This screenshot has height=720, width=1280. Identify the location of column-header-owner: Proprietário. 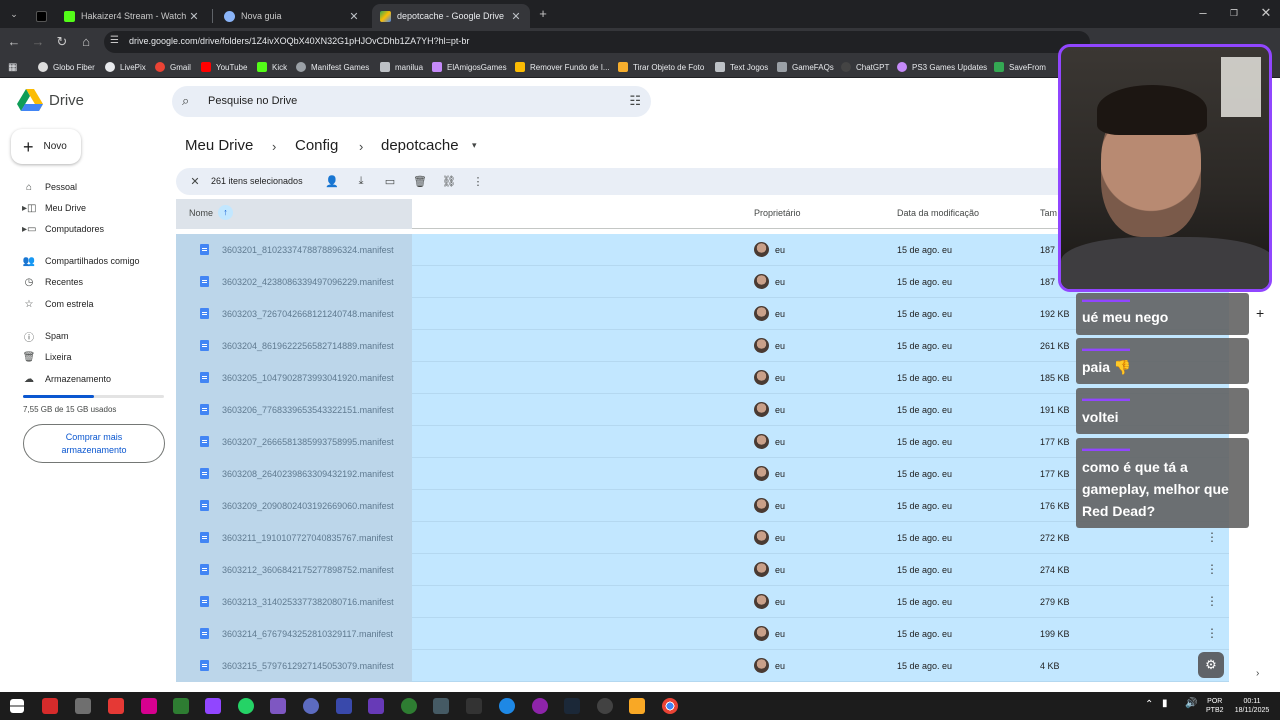
(777, 213).